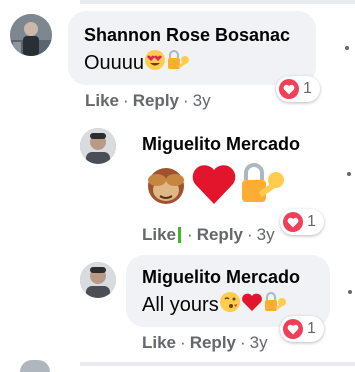 This screenshot has height=372, width=355. I want to click on next-comment-avatar-edge, so click(35, 366).